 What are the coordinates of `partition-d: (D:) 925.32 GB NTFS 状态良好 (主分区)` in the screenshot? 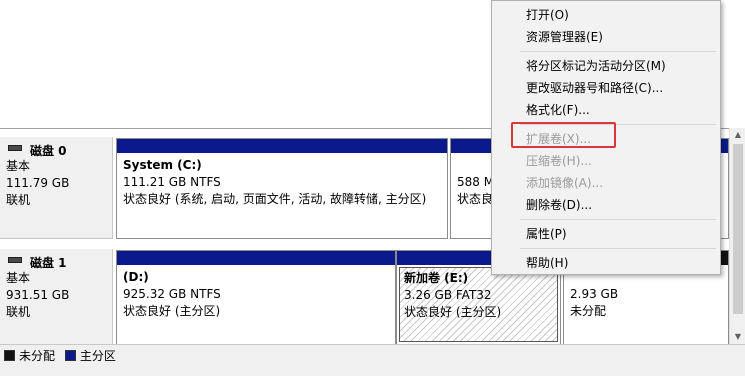 It's located at (256, 297).